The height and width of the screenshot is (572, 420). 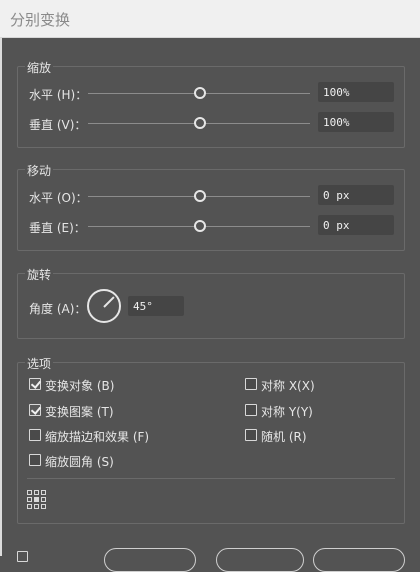 What do you see at coordinates (58, 198) in the screenshot?
I see `move-horizontal-label: 水平 (O)：` at bounding box center [58, 198].